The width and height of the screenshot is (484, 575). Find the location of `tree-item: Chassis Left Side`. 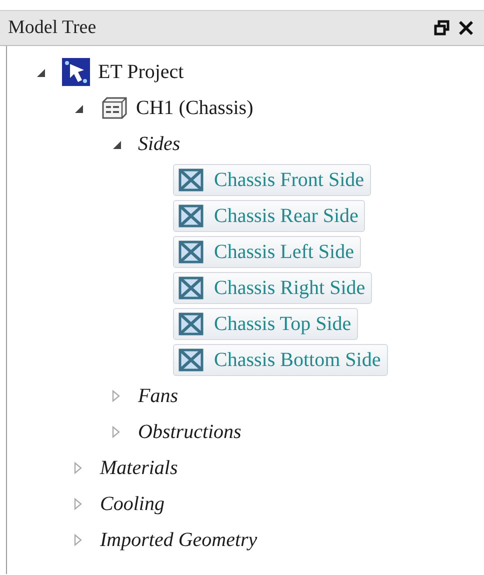

tree-item: Chassis Left Side is located at coordinates (267, 252).